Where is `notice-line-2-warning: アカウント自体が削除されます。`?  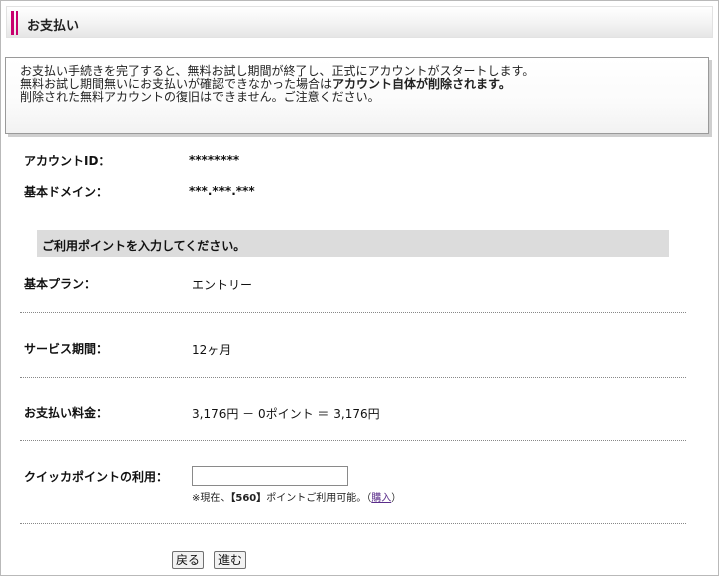
notice-line-2-warning: アカウント自体が削除されます。 is located at coordinates (421, 84).